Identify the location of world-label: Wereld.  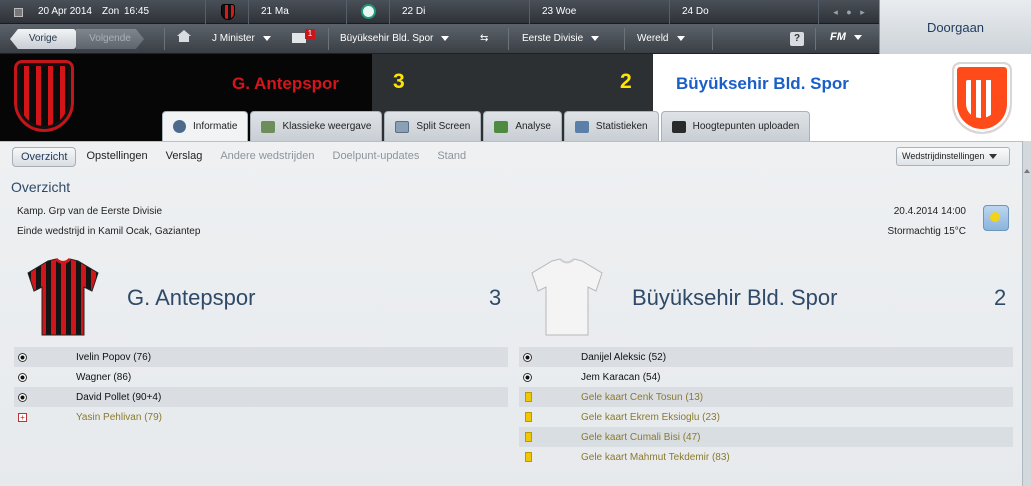
(653, 38).